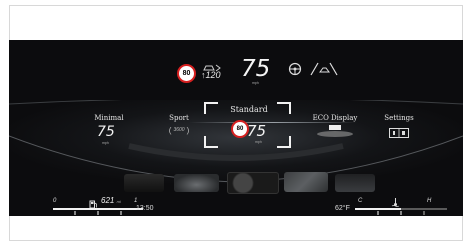 The height and width of the screenshot is (246, 473). Describe the element at coordinates (324, 71) in the screenshot. I see `lane-assist-icon` at that location.